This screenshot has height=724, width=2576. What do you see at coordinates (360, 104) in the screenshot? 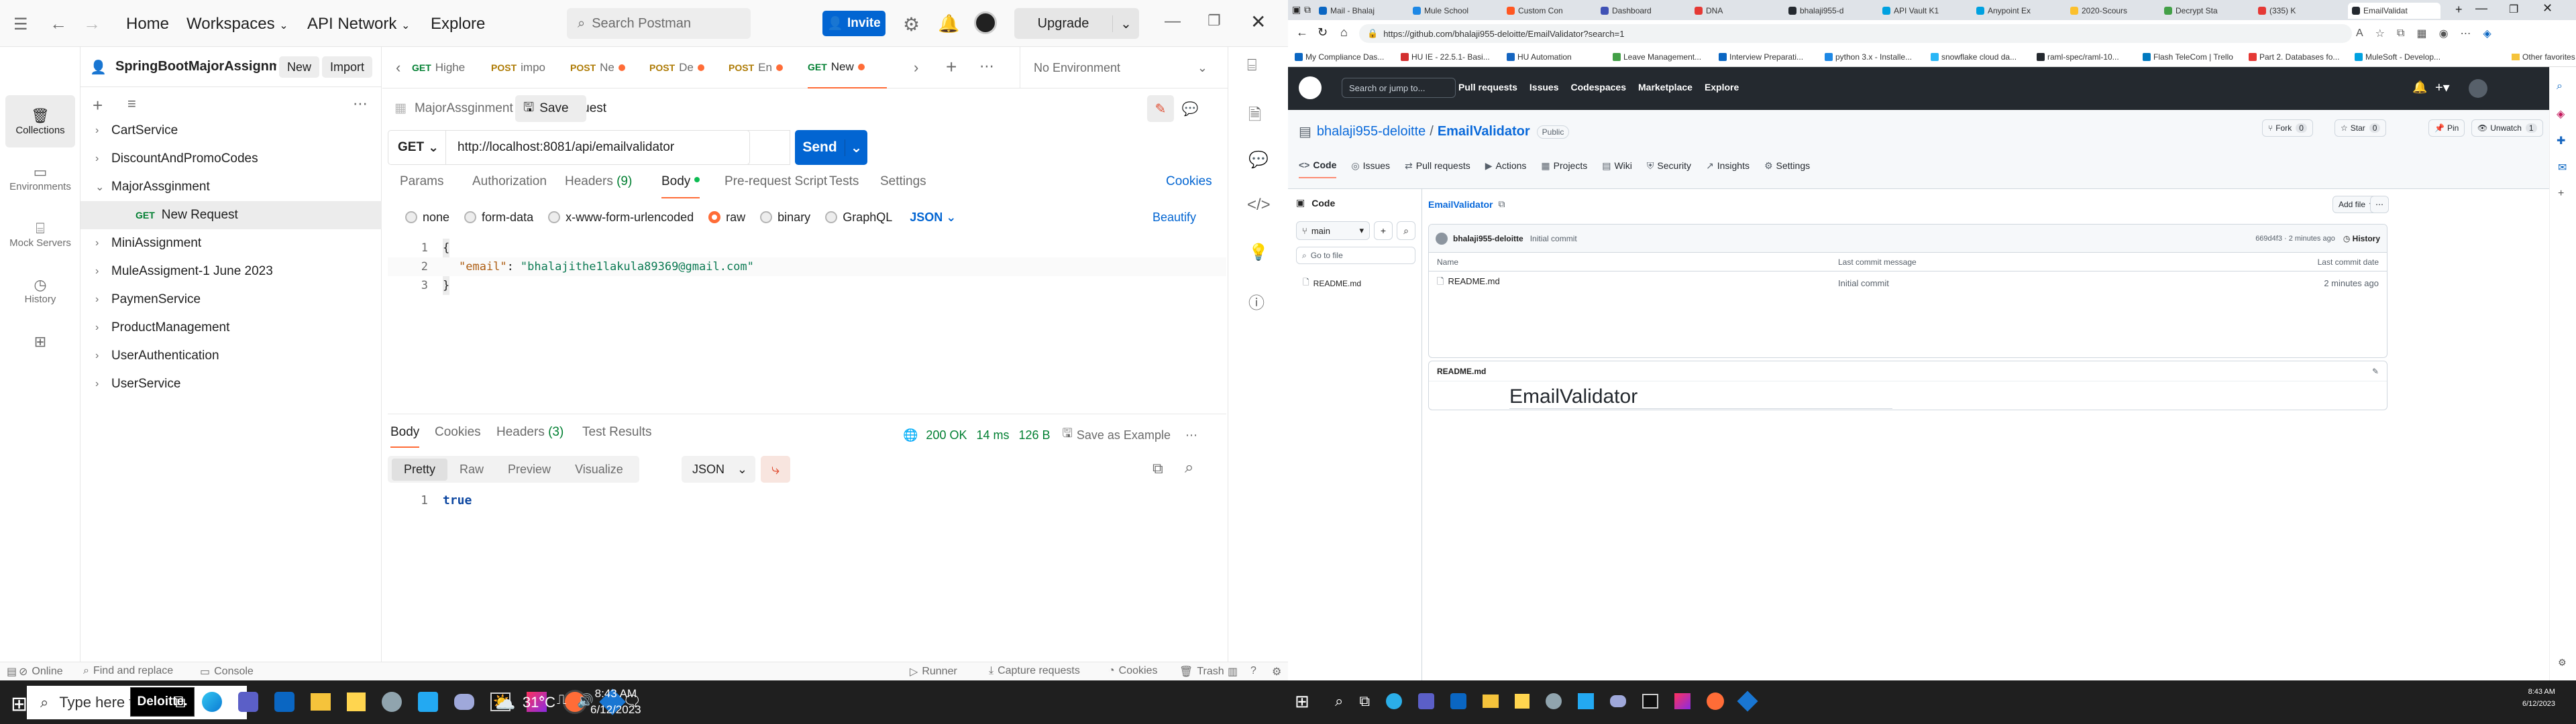
I see `more-options-icon: ⋯` at bounding box center [360, 104].